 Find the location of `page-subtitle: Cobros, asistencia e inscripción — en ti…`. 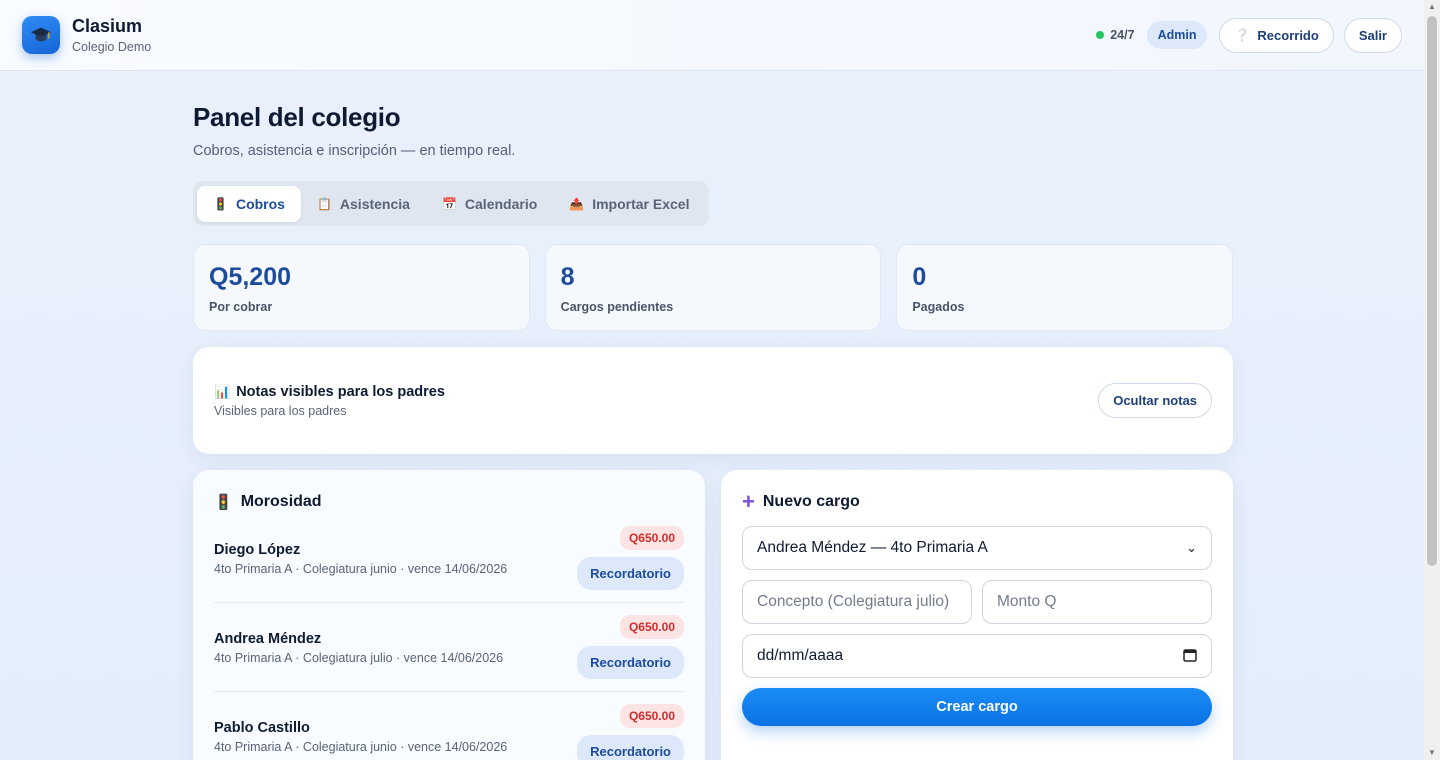

page-subtitle: Cobros, asistencia e inscripción — en ti… is located at coordinates (354, 151).